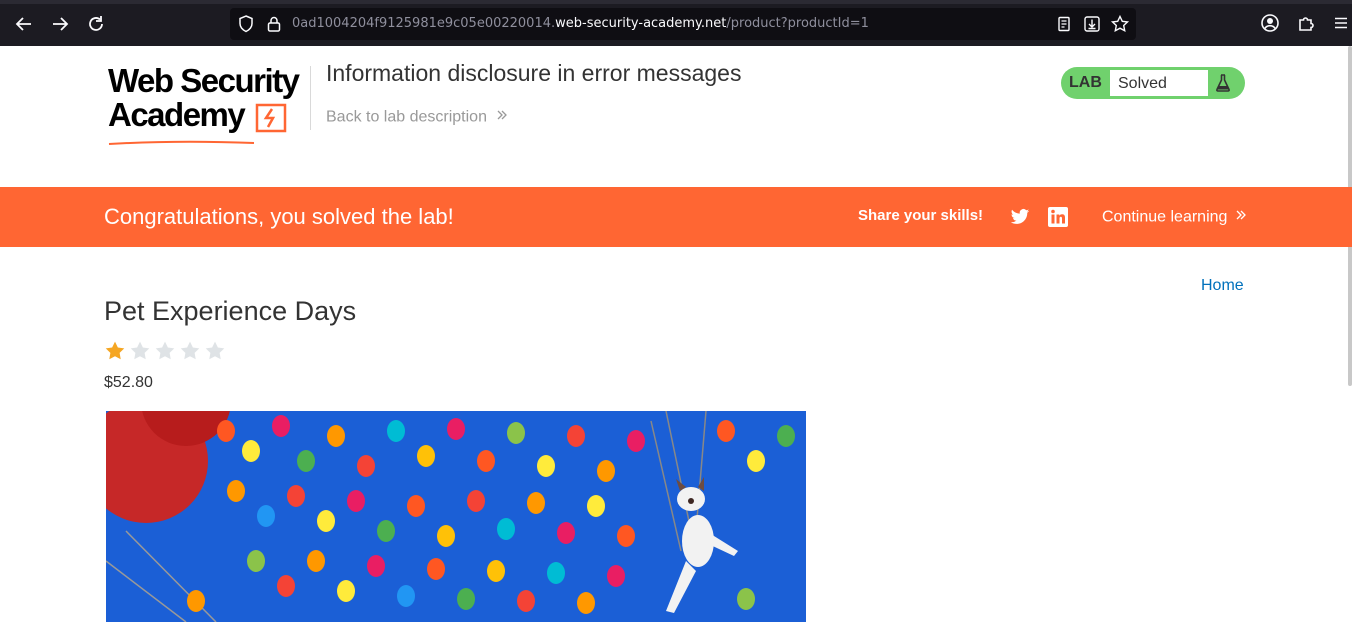  Describe the element at coordinates (1064, 24) in the screenshot. I see `reader-view-icon` at that location.